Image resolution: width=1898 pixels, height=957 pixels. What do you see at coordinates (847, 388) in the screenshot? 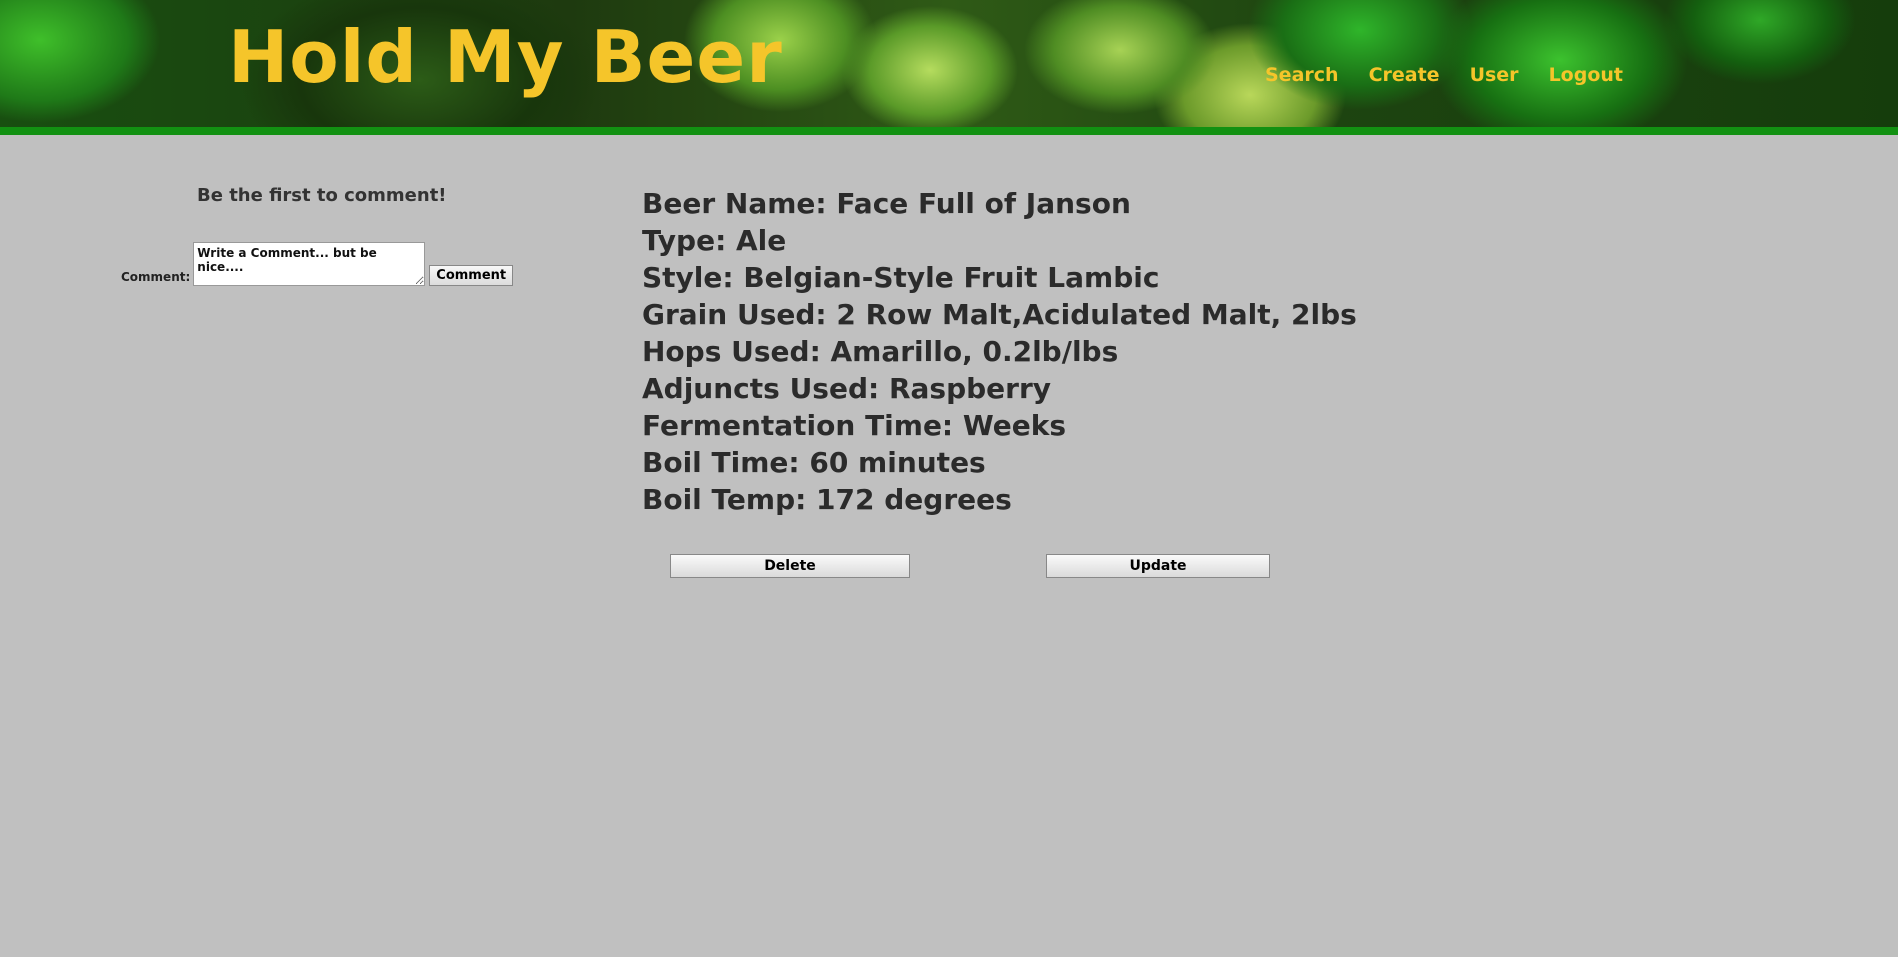
I see `beer-adjuncts: Adjuncts Used: Raspberry` at bounding box center [847, 388].